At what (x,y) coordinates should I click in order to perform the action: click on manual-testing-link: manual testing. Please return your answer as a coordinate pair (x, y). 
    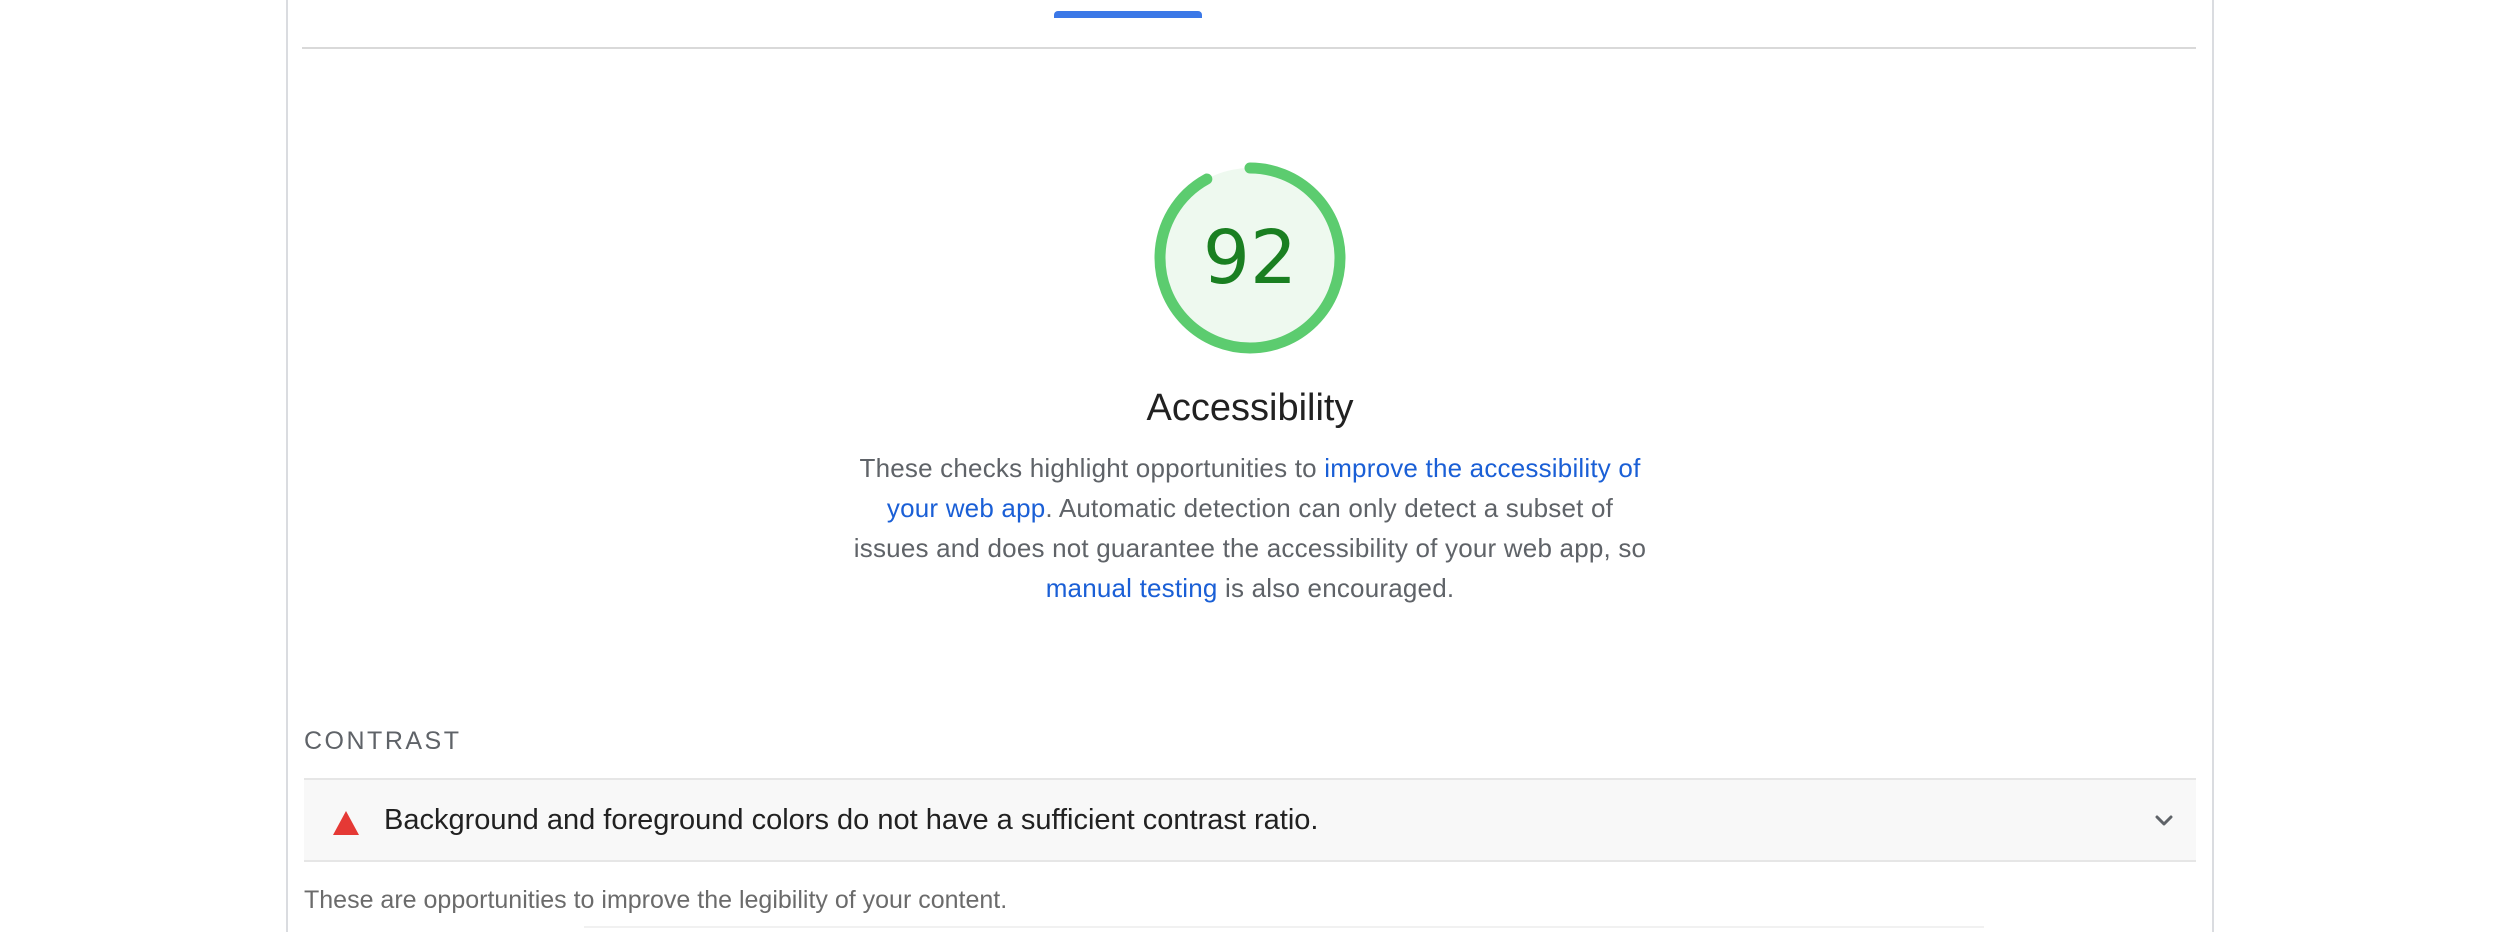
    Looking at the image, I should click on (1132, 588).